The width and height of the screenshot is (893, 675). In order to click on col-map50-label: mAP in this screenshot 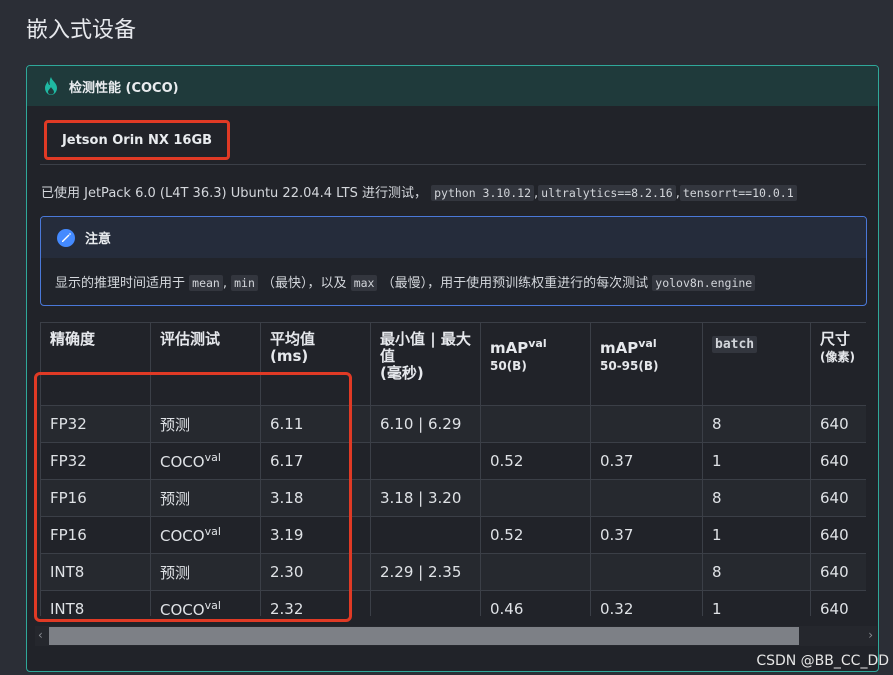, I will do `click(509, 348)`.